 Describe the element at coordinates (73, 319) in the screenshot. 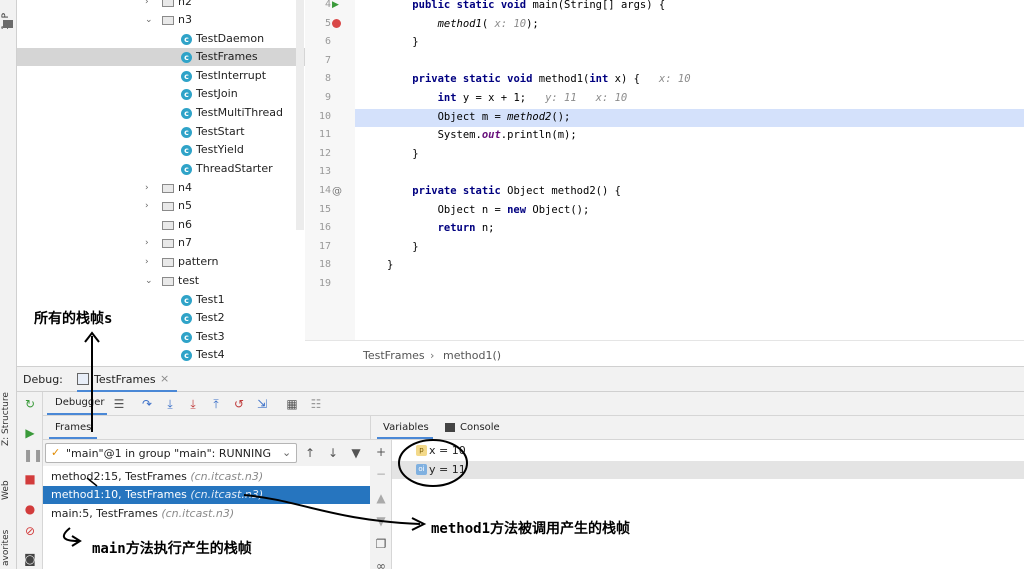

I see `annotation-all-frames: 所有的栈帧s` at that location.